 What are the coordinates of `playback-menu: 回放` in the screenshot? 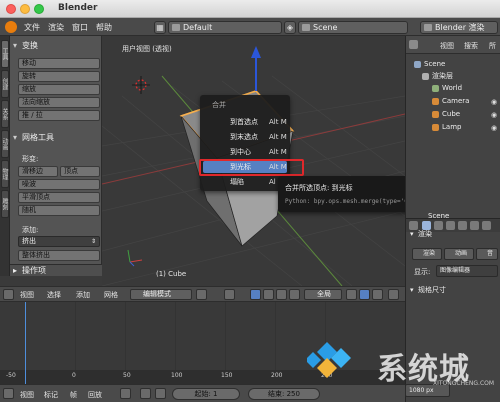 It's located at (95, 395).